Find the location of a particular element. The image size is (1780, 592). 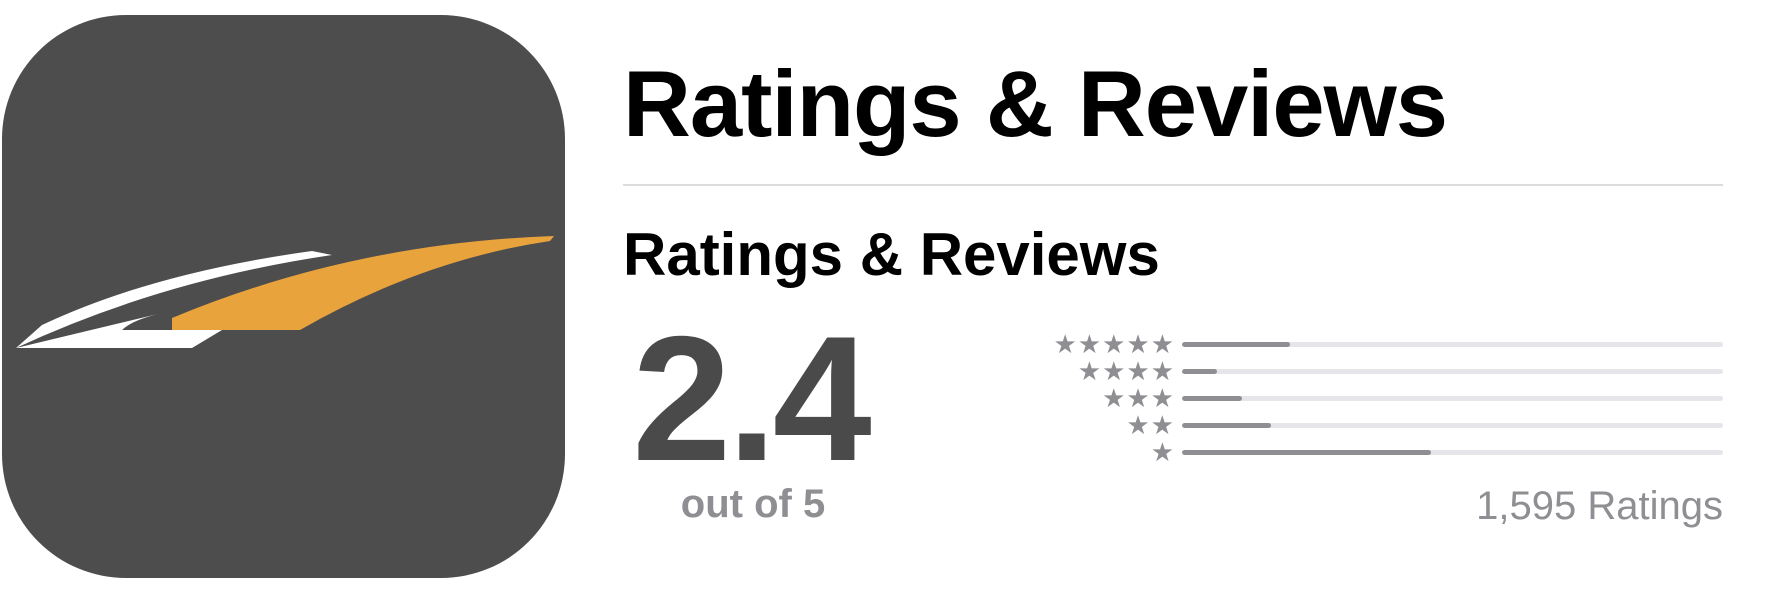

one-star-icon: ★ is located at coordinates (1162, 453).